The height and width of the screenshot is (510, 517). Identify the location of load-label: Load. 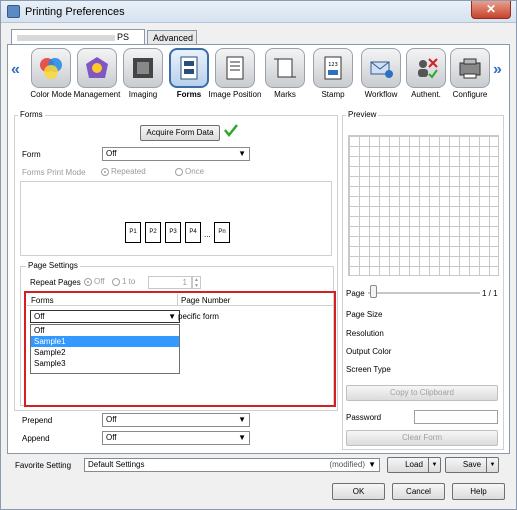
(414, 464).